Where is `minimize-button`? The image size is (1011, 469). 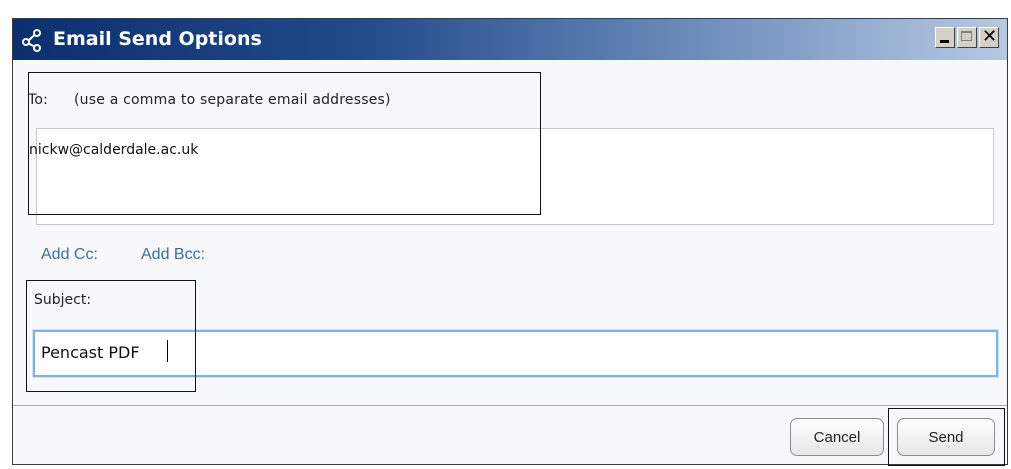
minimize-button is located at coordinates (945, 37).